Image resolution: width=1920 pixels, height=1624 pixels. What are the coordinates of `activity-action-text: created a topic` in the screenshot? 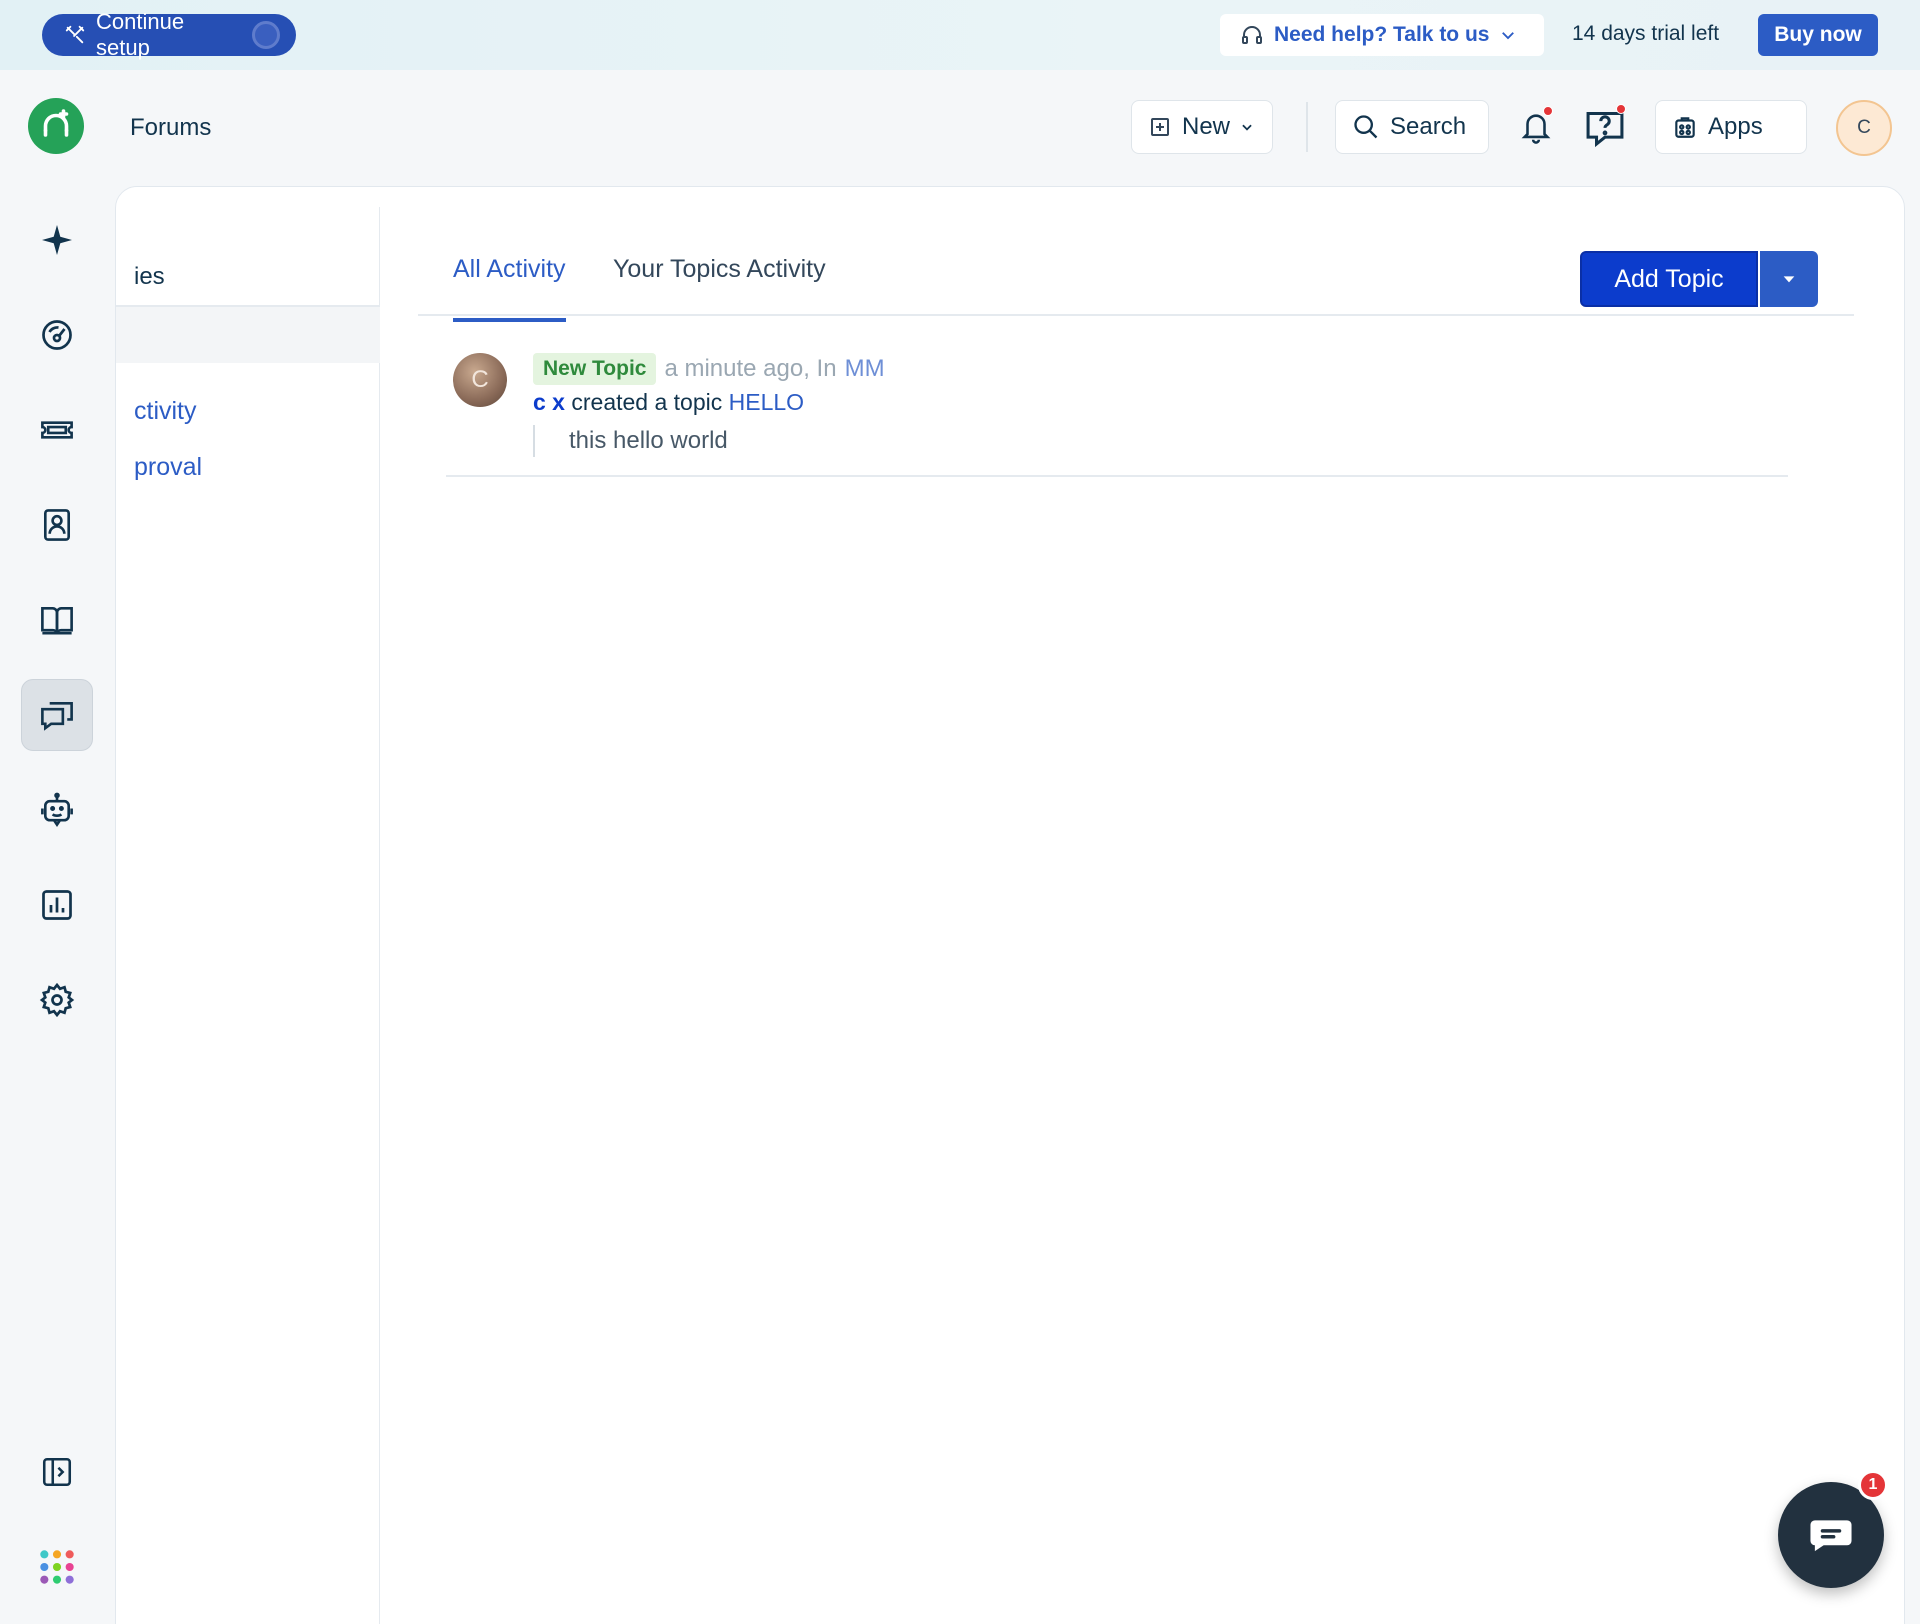 It's located at (647, 402).